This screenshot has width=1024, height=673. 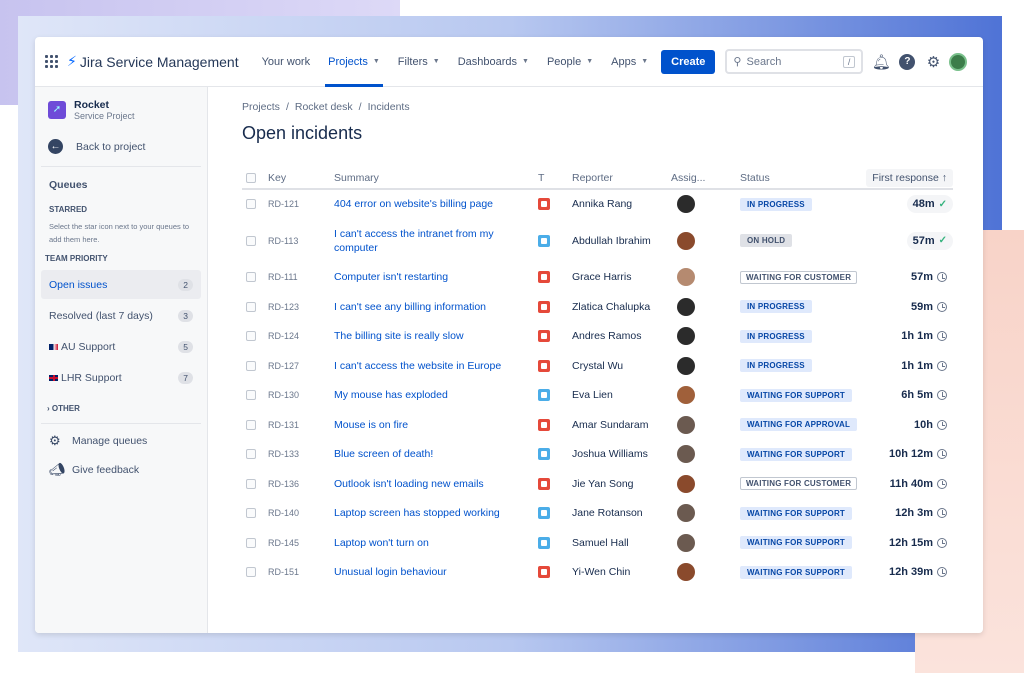 What do you see at coordinates (301, 178) in the screenshot?
I see `column-key: Key` at bounding box center [301, 178].